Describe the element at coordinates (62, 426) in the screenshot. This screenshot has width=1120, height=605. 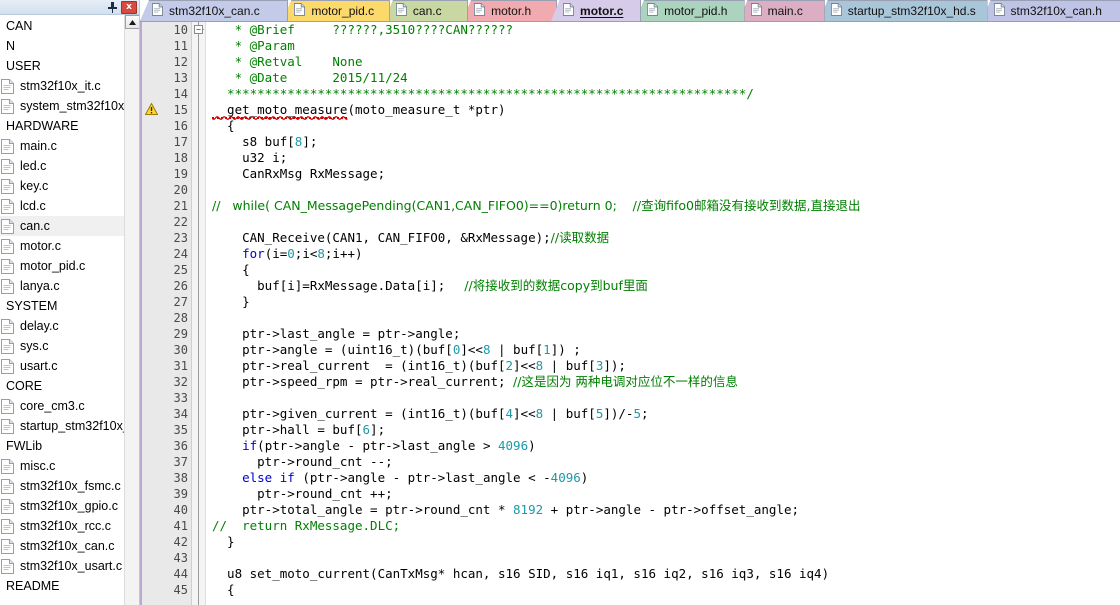
I see `tree-file-20: startup_stm32f10x_h` at that location.